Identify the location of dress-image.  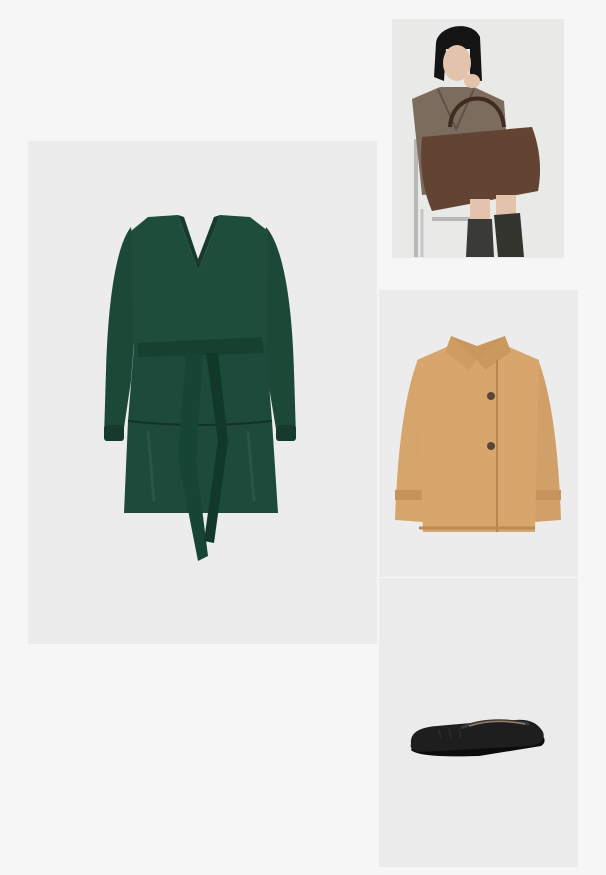
(200, 388).